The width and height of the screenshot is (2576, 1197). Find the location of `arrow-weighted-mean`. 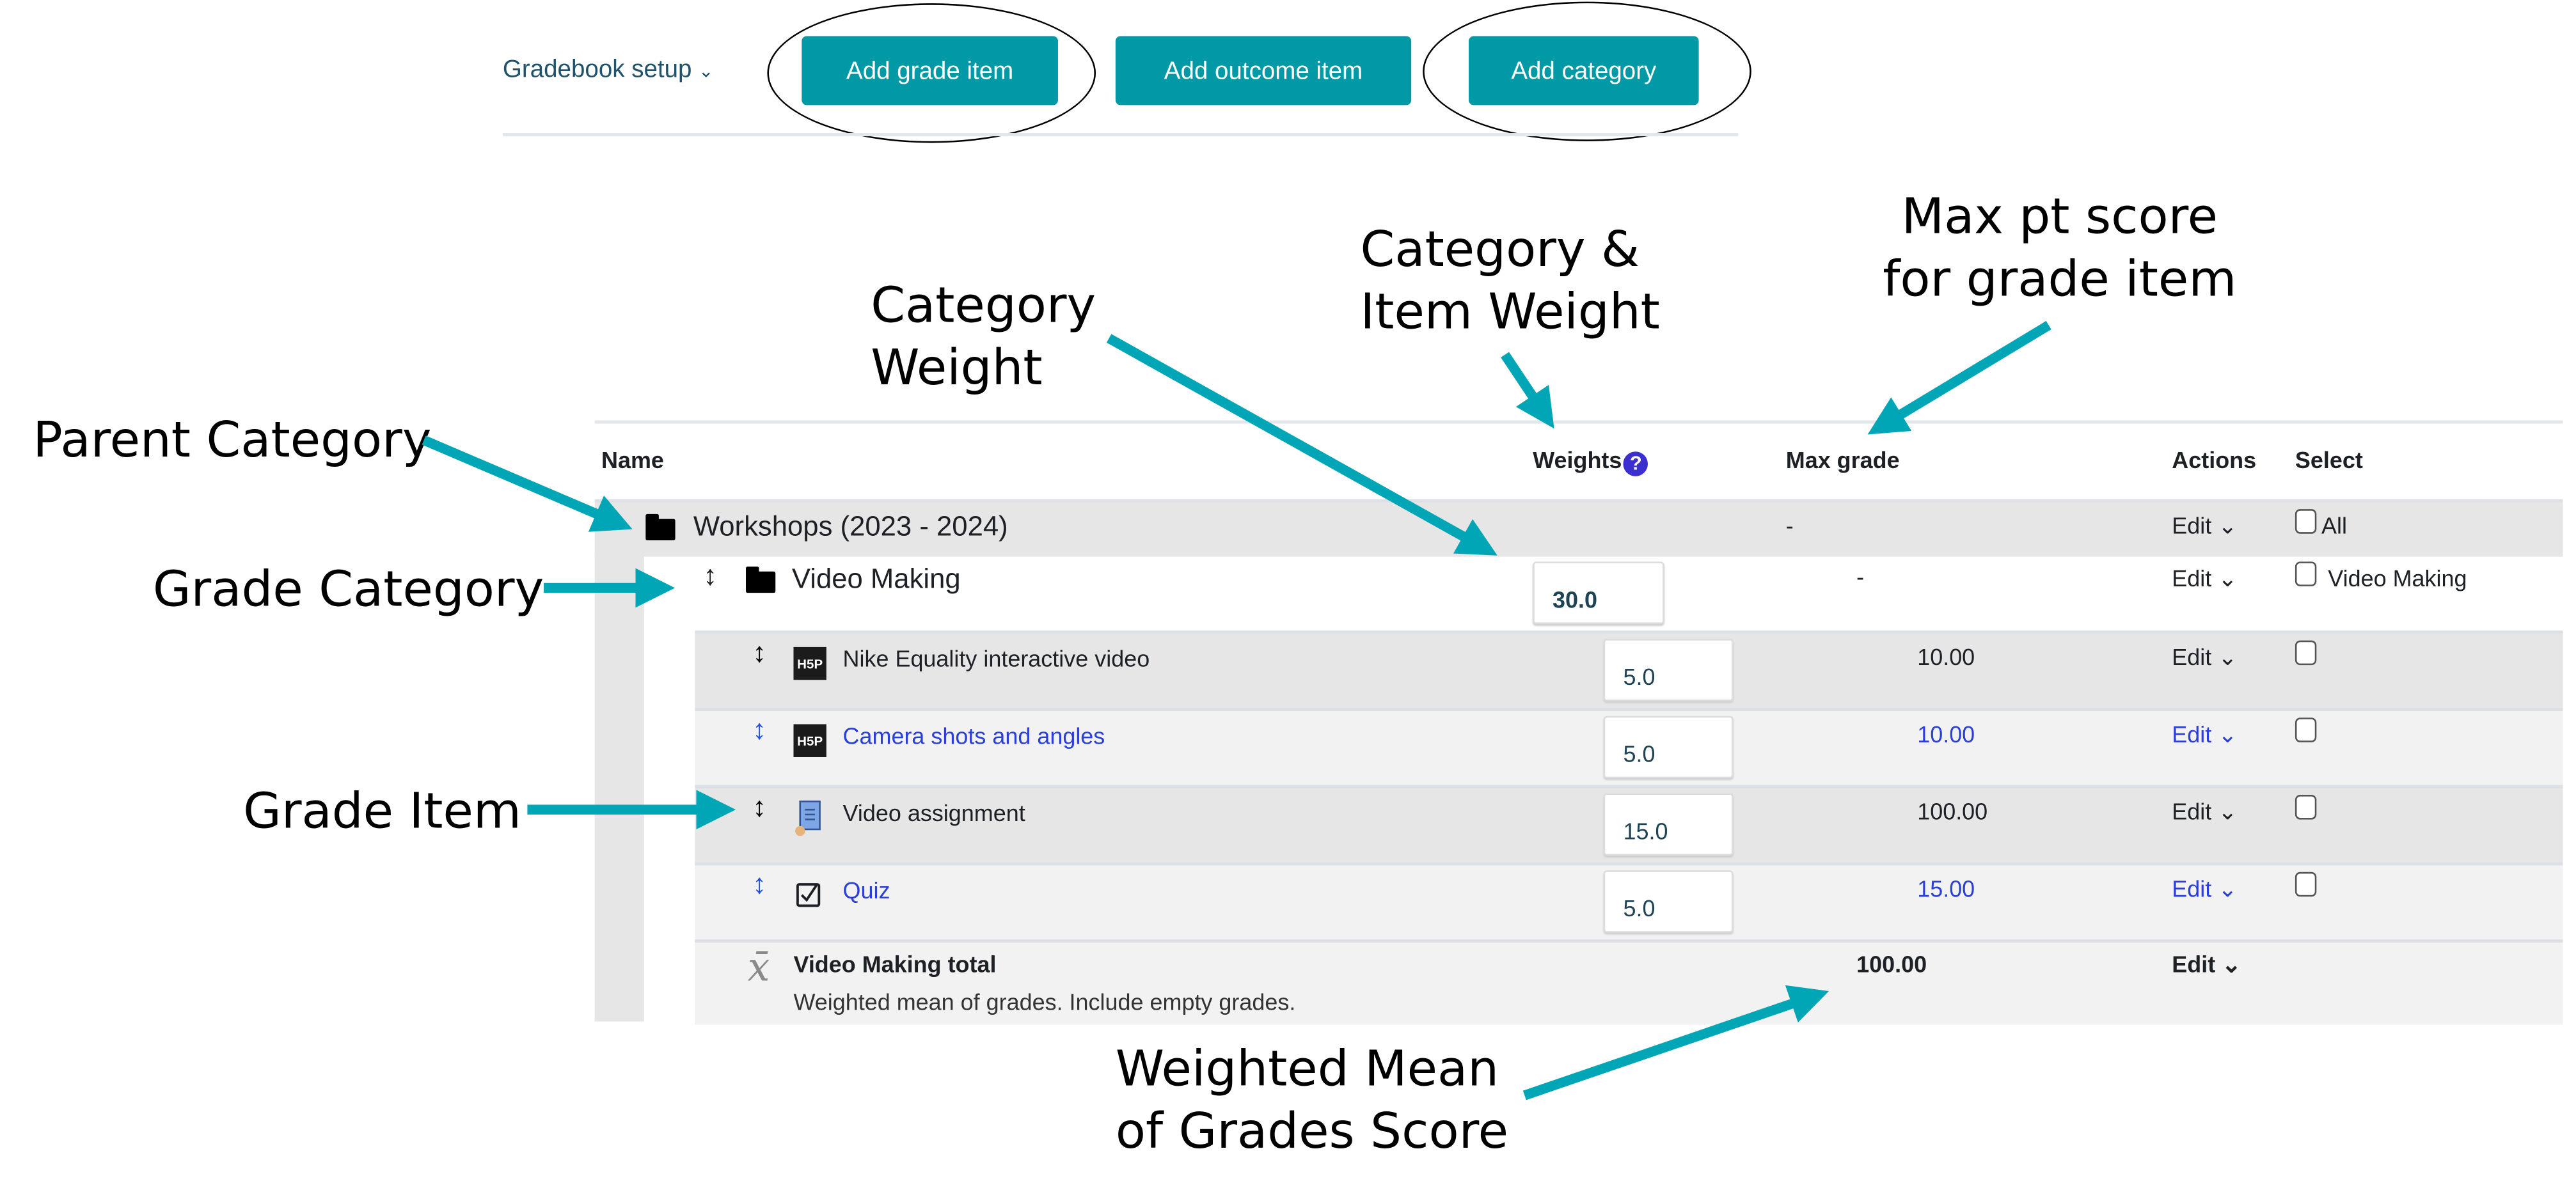

arrow-weighted-mean is located at coordinates (1675, 1042).